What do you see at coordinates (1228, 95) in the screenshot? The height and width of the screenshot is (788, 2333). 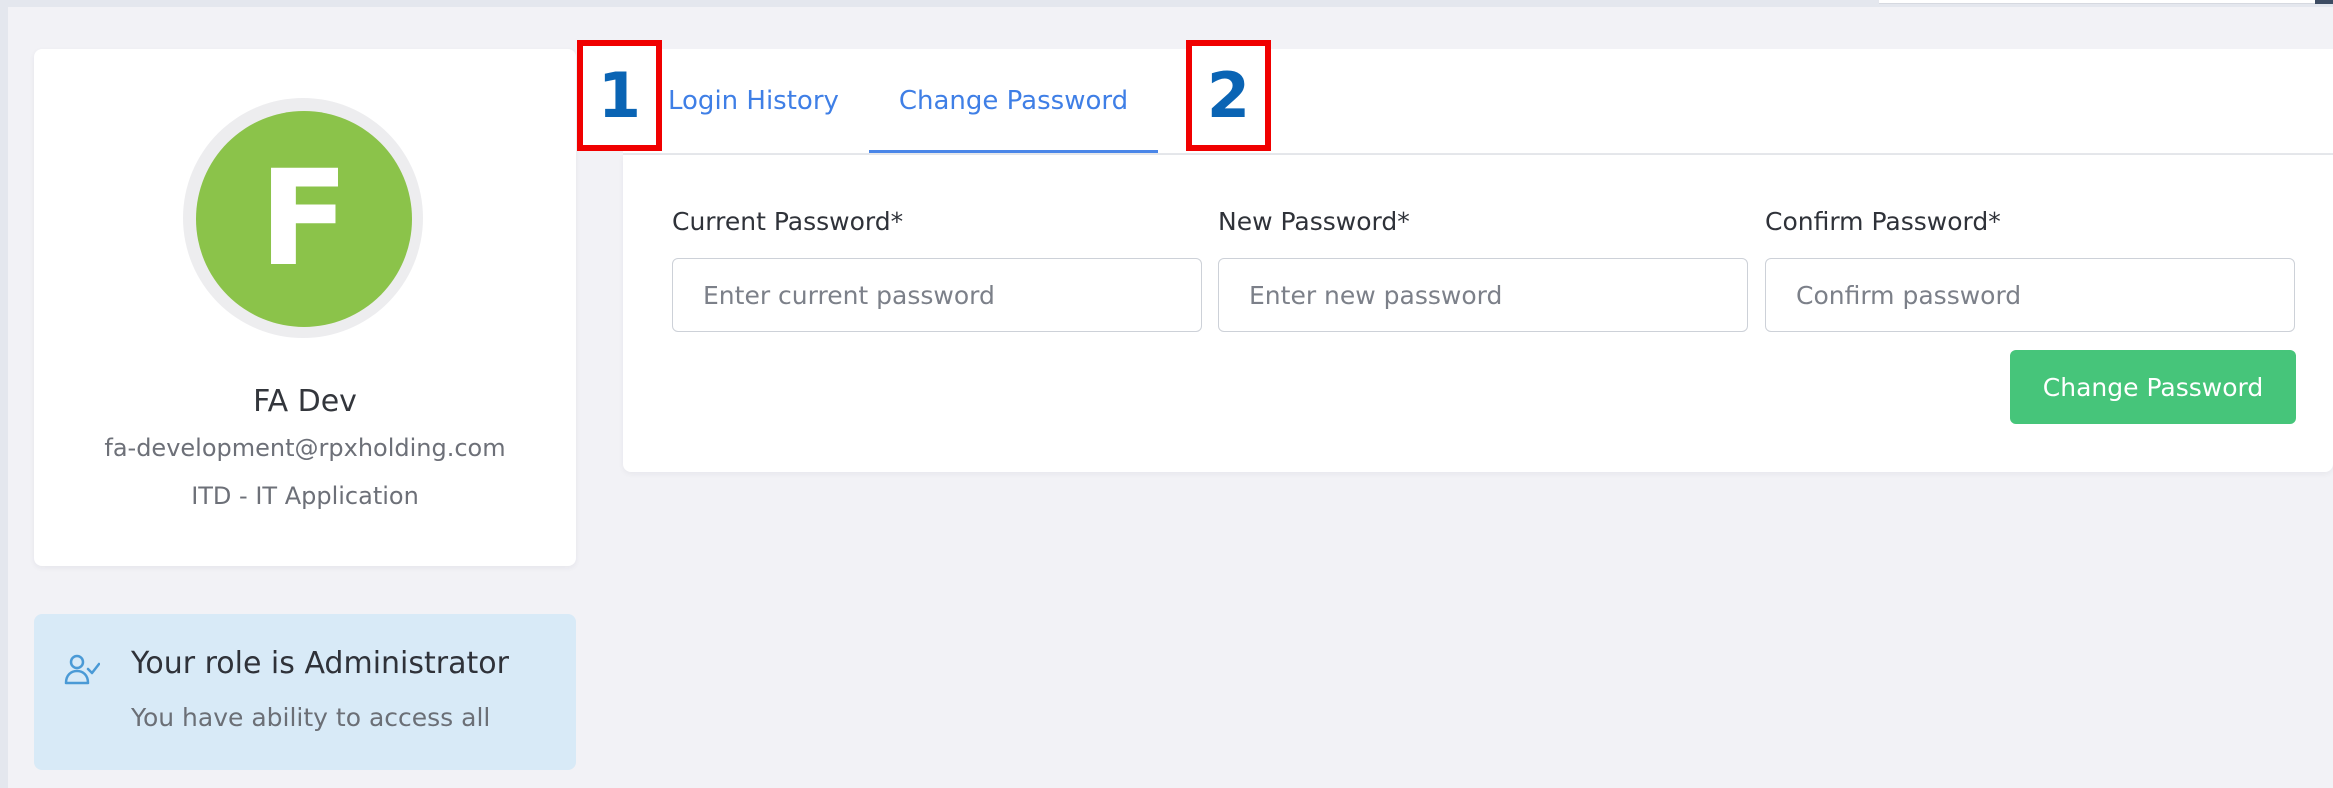 I see `annotation-marker-2: 2` at bounding box center [1228, 95].